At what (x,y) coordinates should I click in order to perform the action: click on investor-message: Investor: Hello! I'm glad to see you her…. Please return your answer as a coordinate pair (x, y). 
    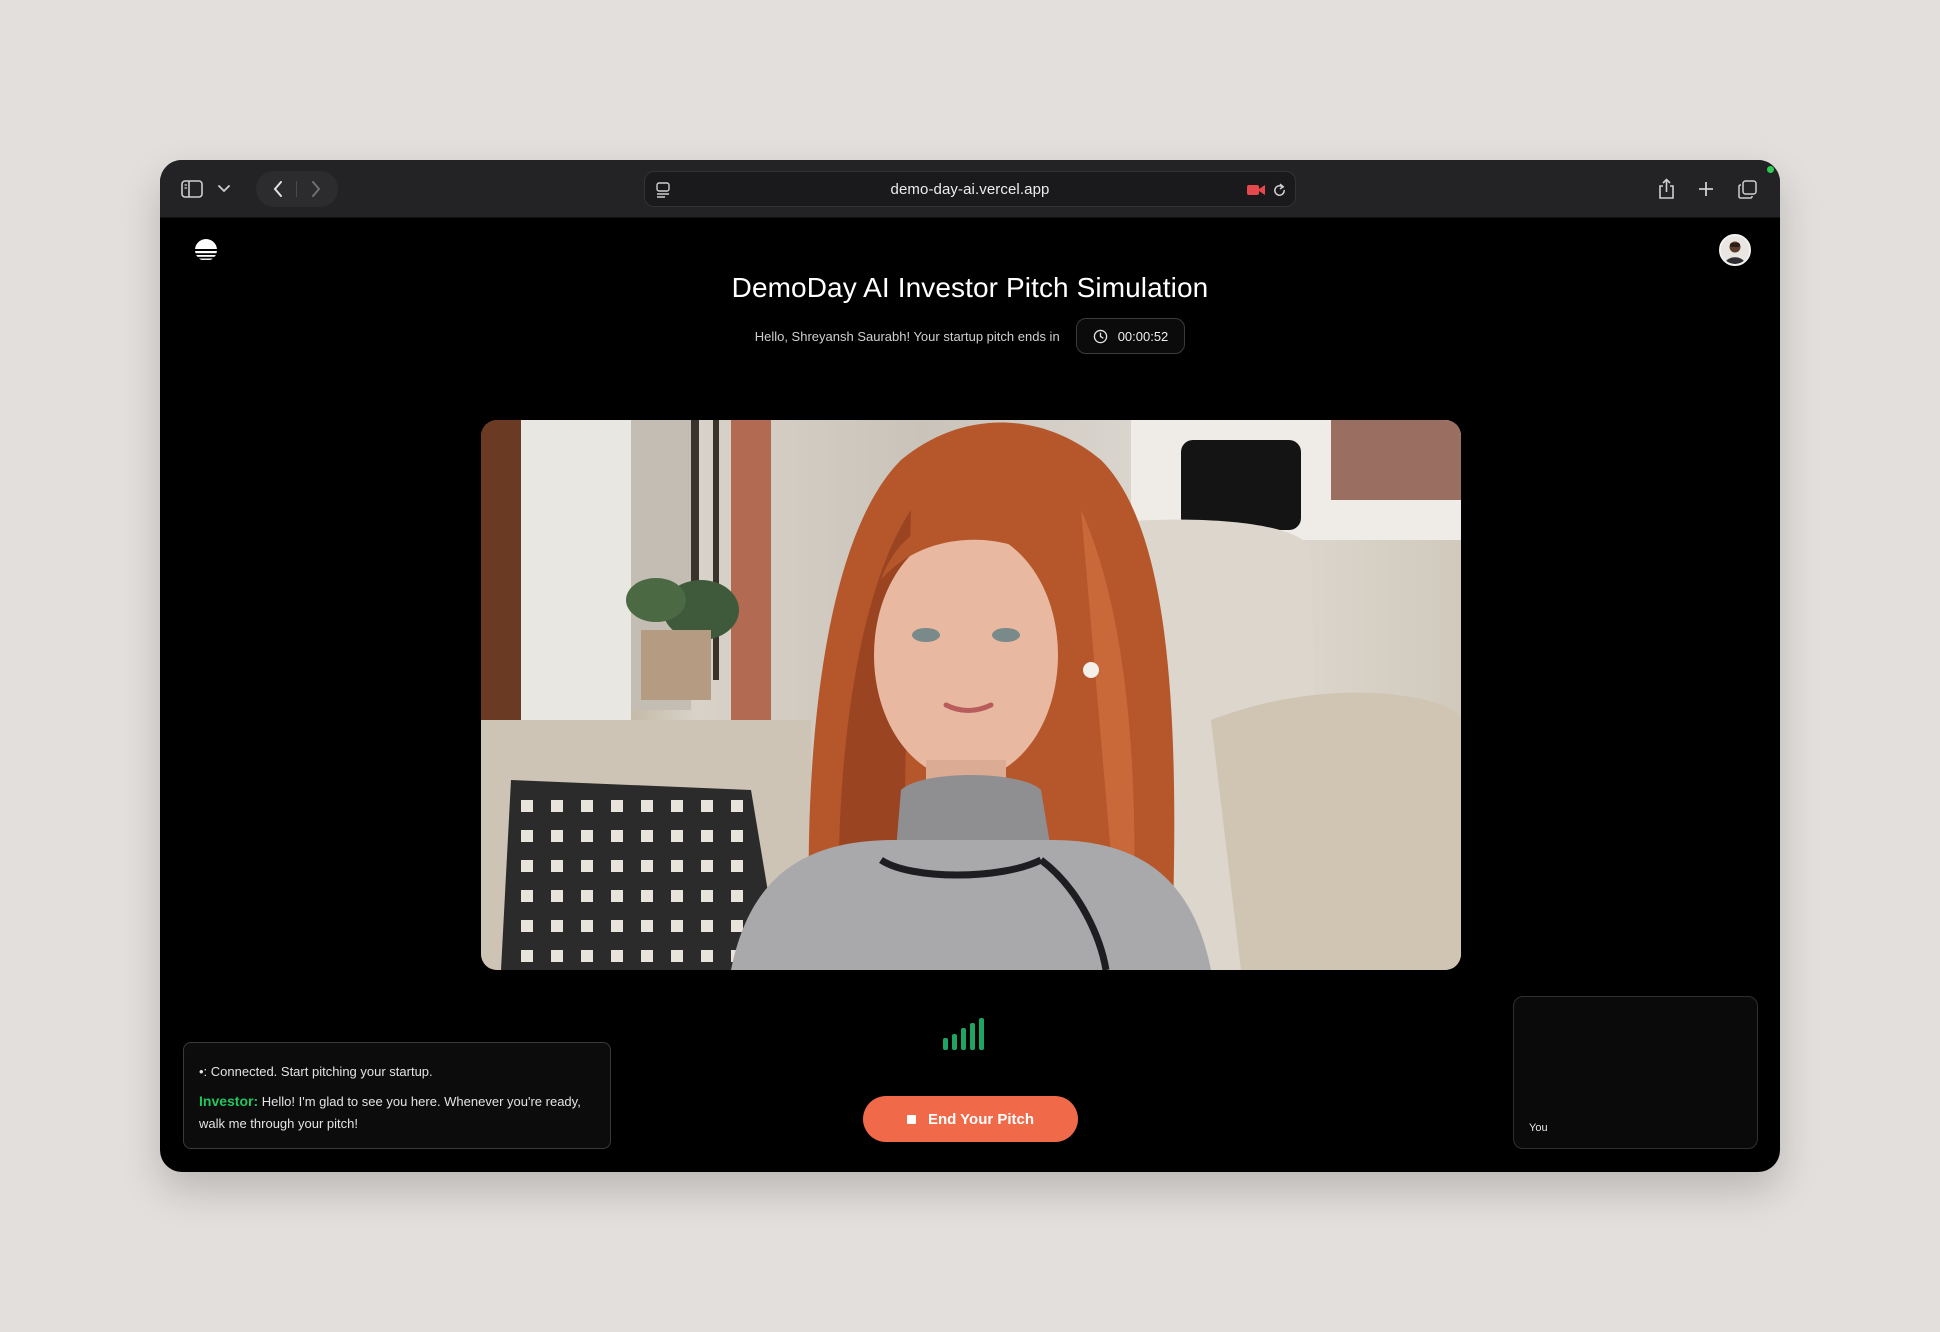
    Looking at the image, I should click on (397, 1112).